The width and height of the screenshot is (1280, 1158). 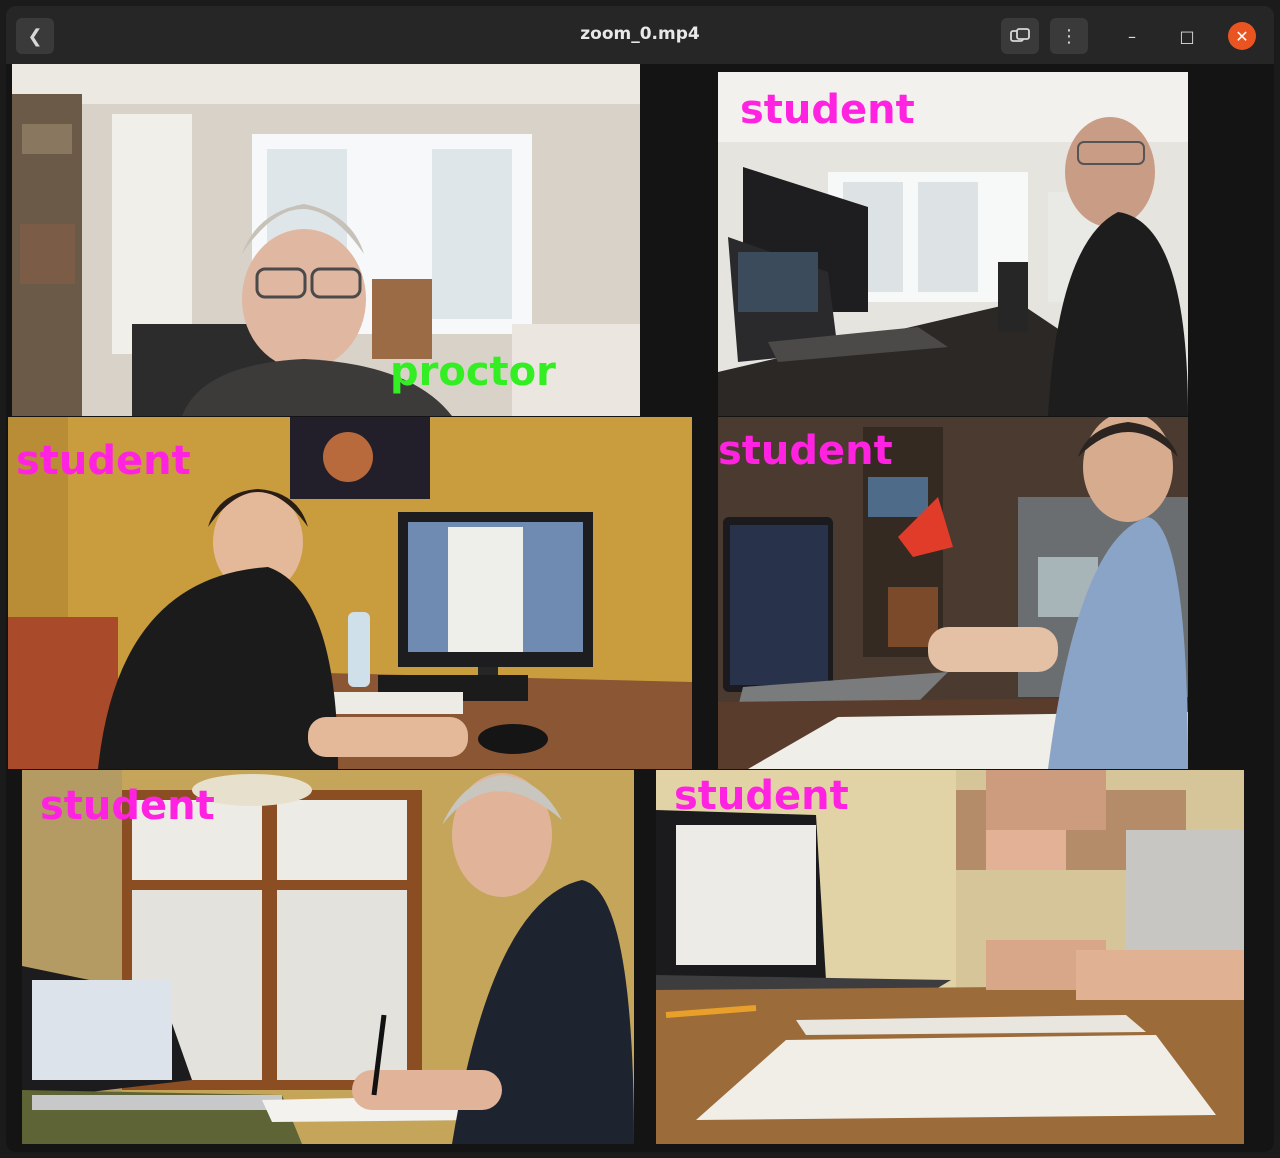 I want to click on video-tile-proctor: proctor, so click(x=326, y=240).